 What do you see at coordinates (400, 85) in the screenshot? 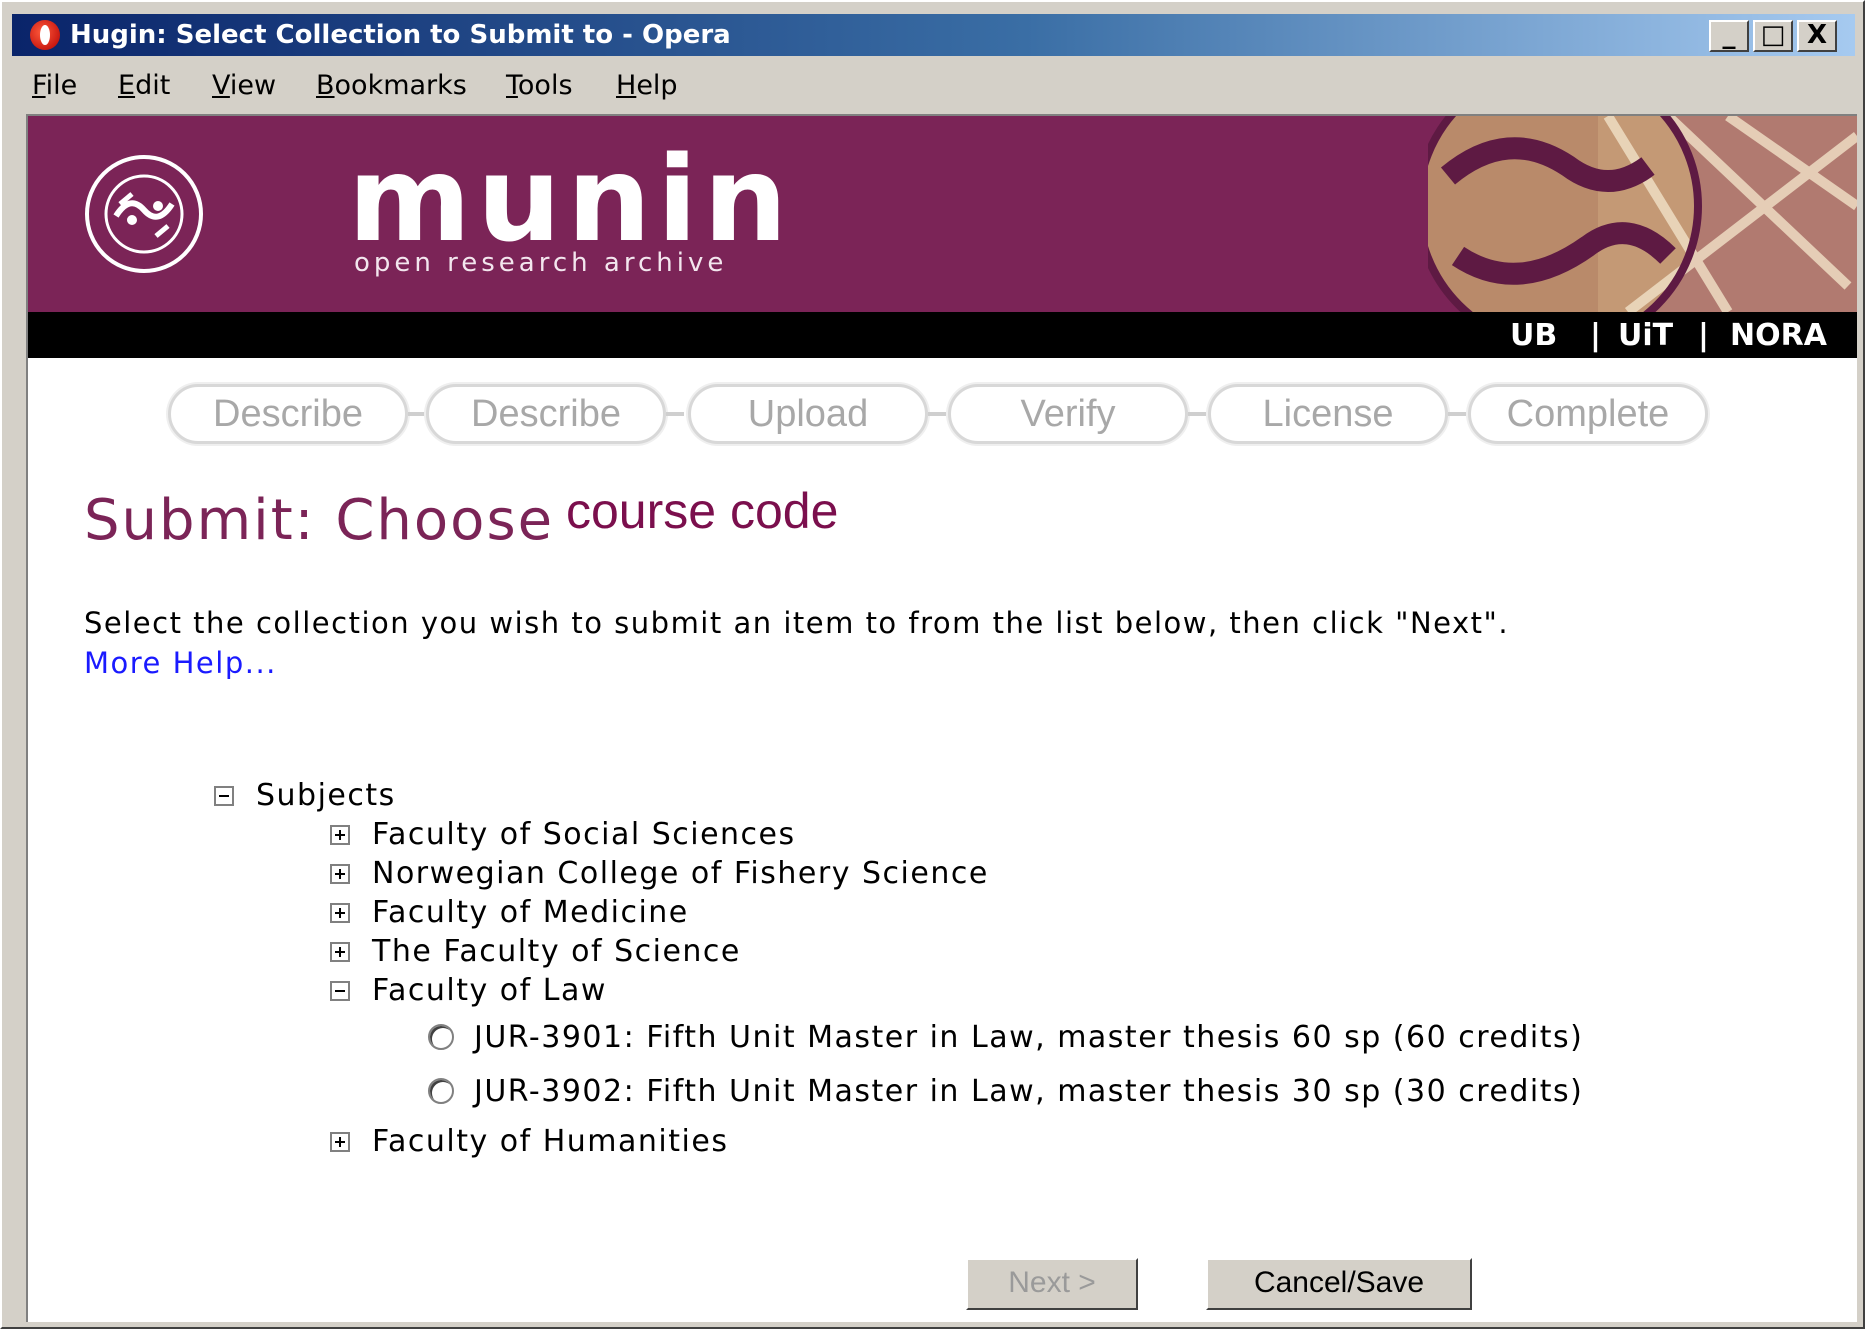
I see `menu-bookmarks-label: ookmarks` at bounding box center [400, 85].